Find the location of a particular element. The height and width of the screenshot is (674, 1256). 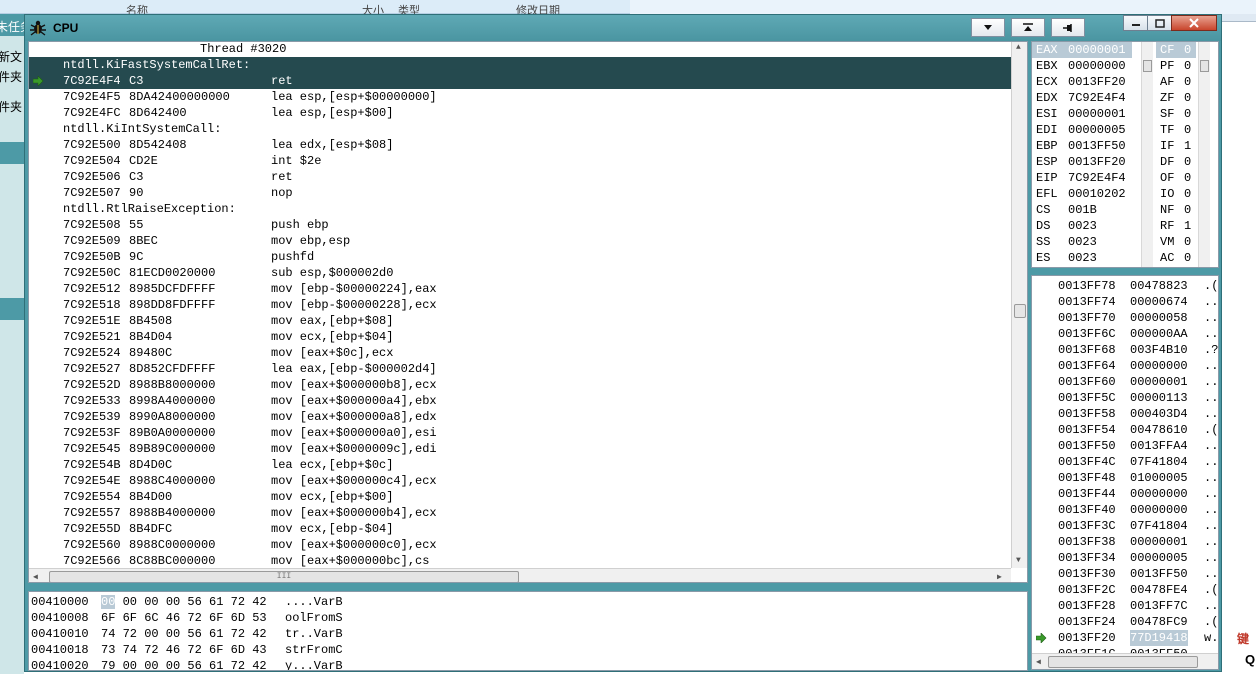

stack-row: 0013FF50 0013FFA4.. is located at coordinates (1125, 446).